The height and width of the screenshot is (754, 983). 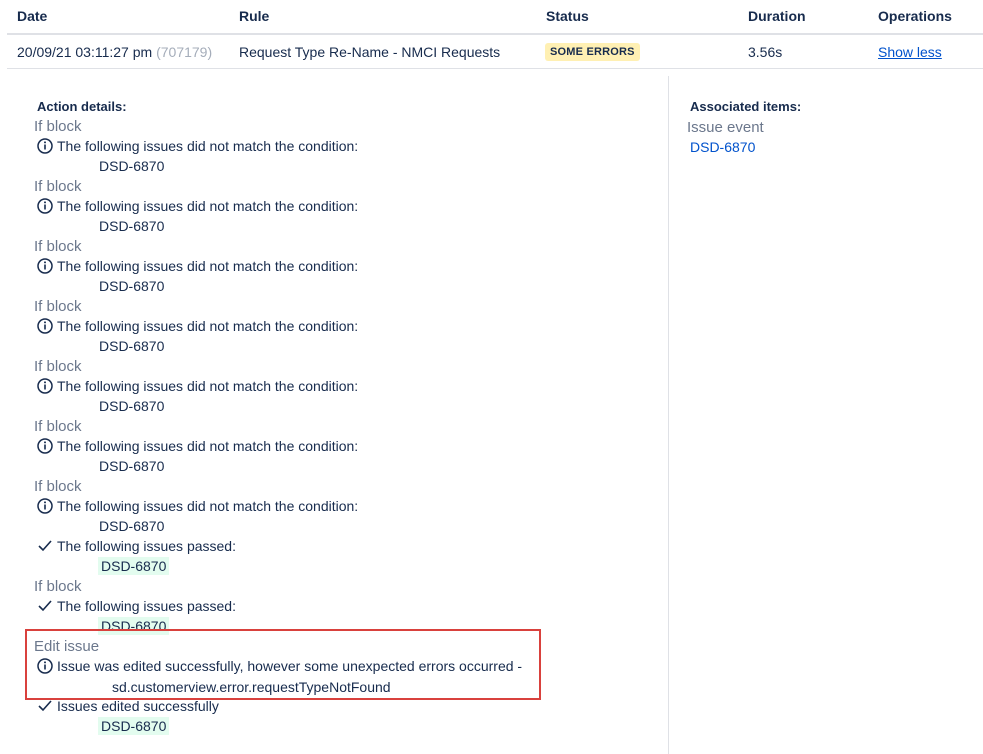 What do you see at coordinates (777, 16) in the screenshot?
I see `column-header-duration: Duration` at bounding box center [777, 16].